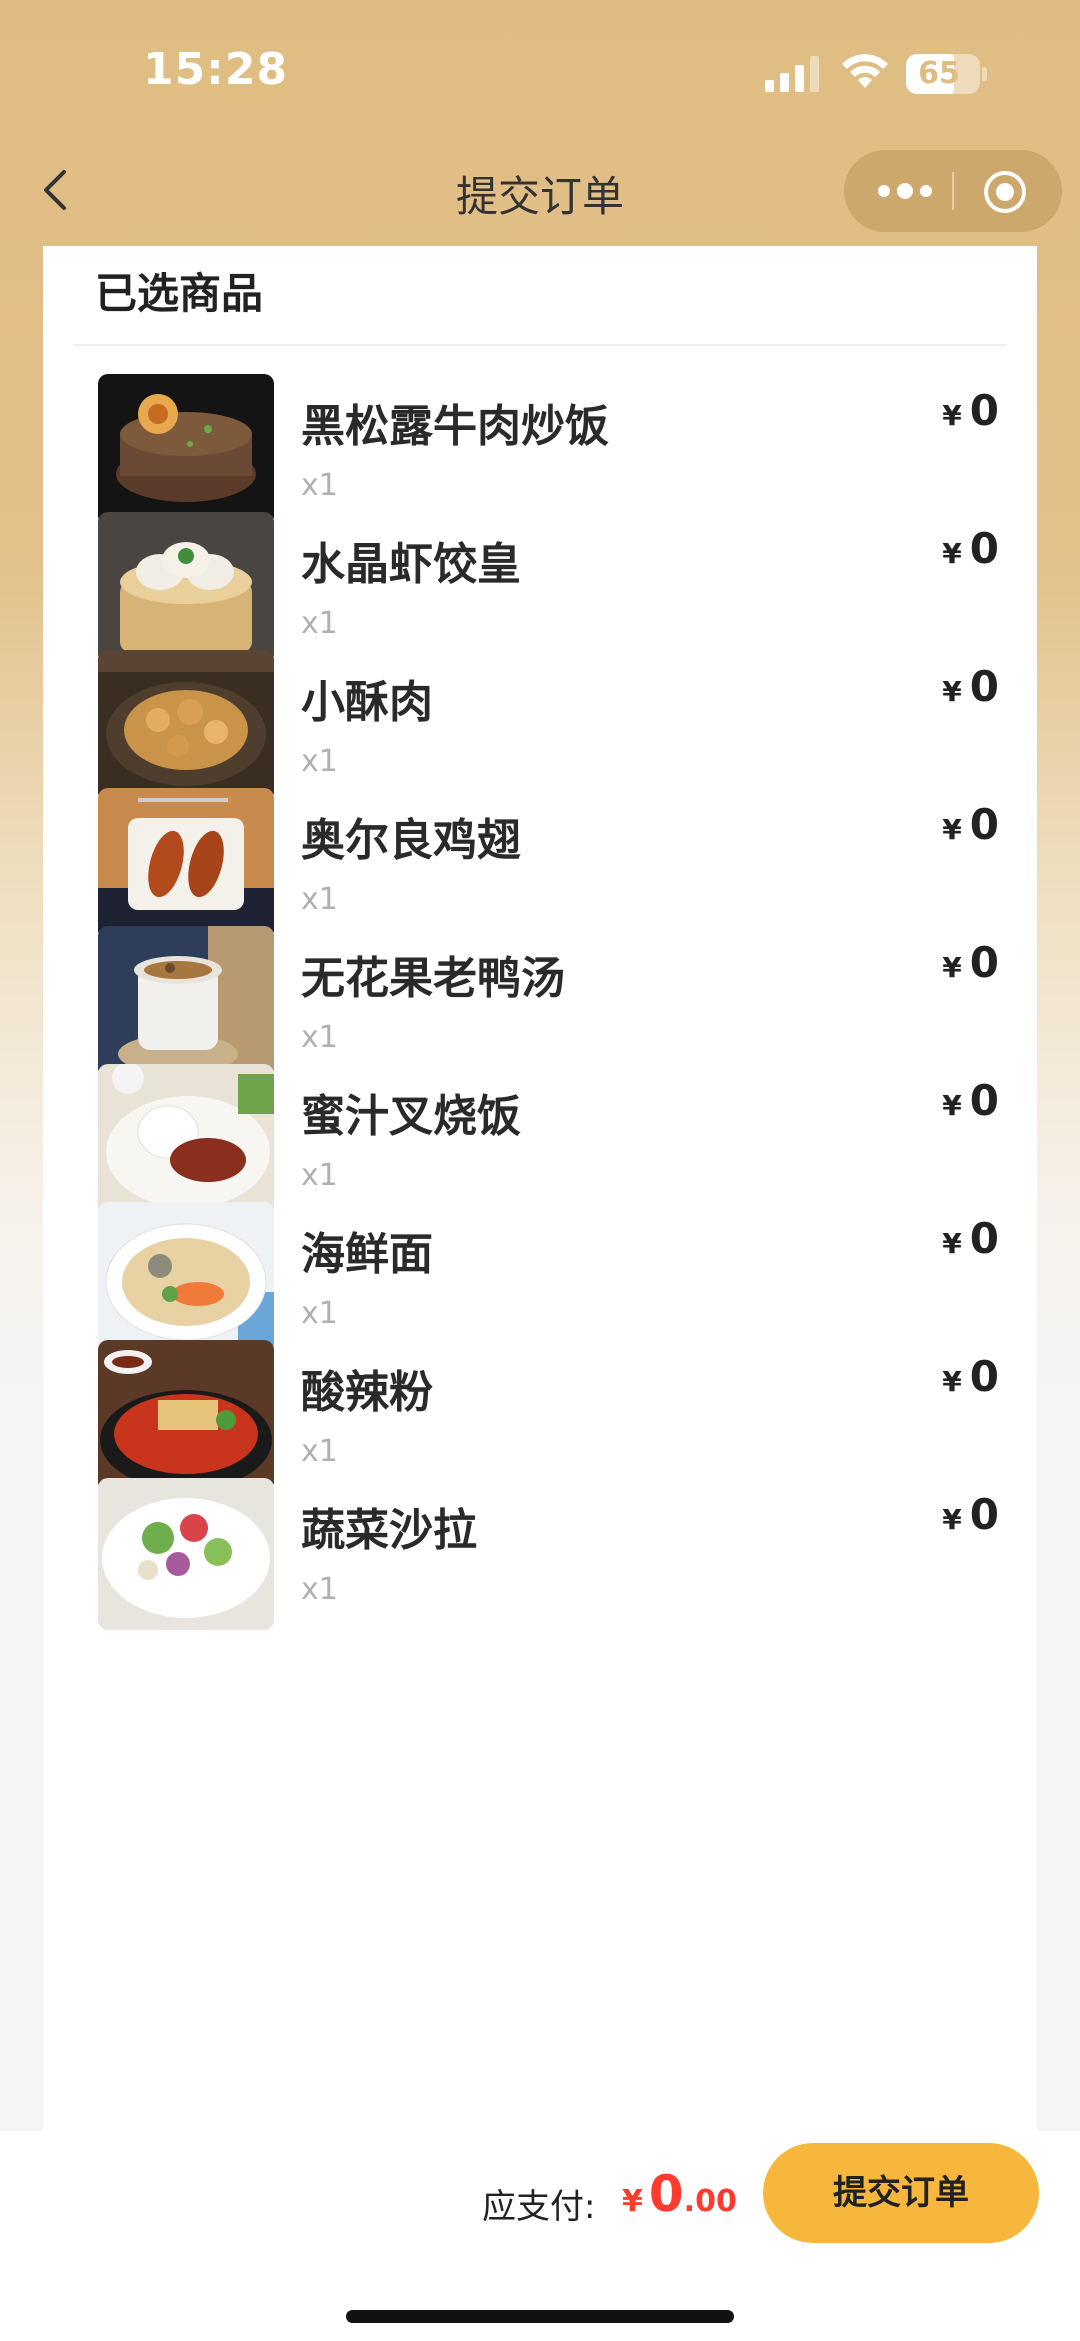 This screenshot has height=2341, width=1080. Describe the element at coordinates (367, 1254) in the screenshot. I see `item-name: 海鲜面` at that location.